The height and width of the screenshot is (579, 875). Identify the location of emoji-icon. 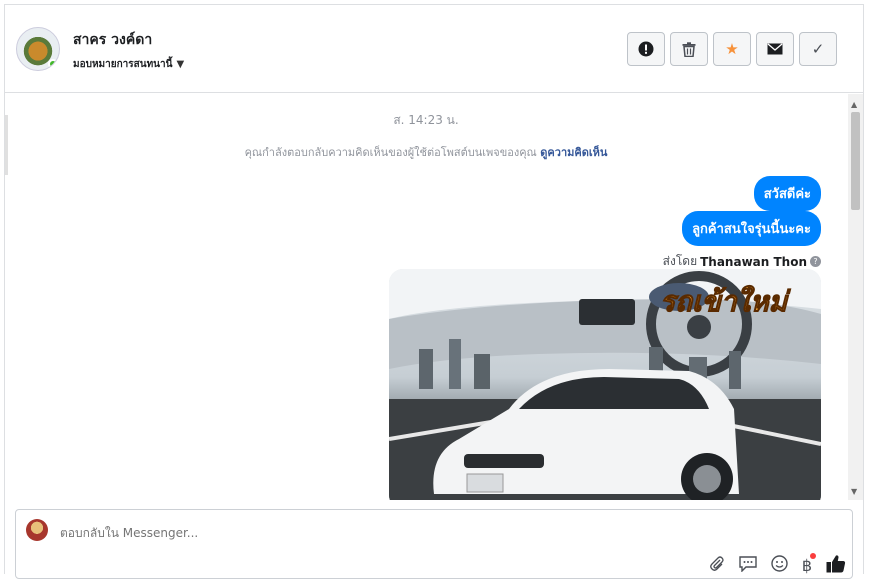
(779, 565).